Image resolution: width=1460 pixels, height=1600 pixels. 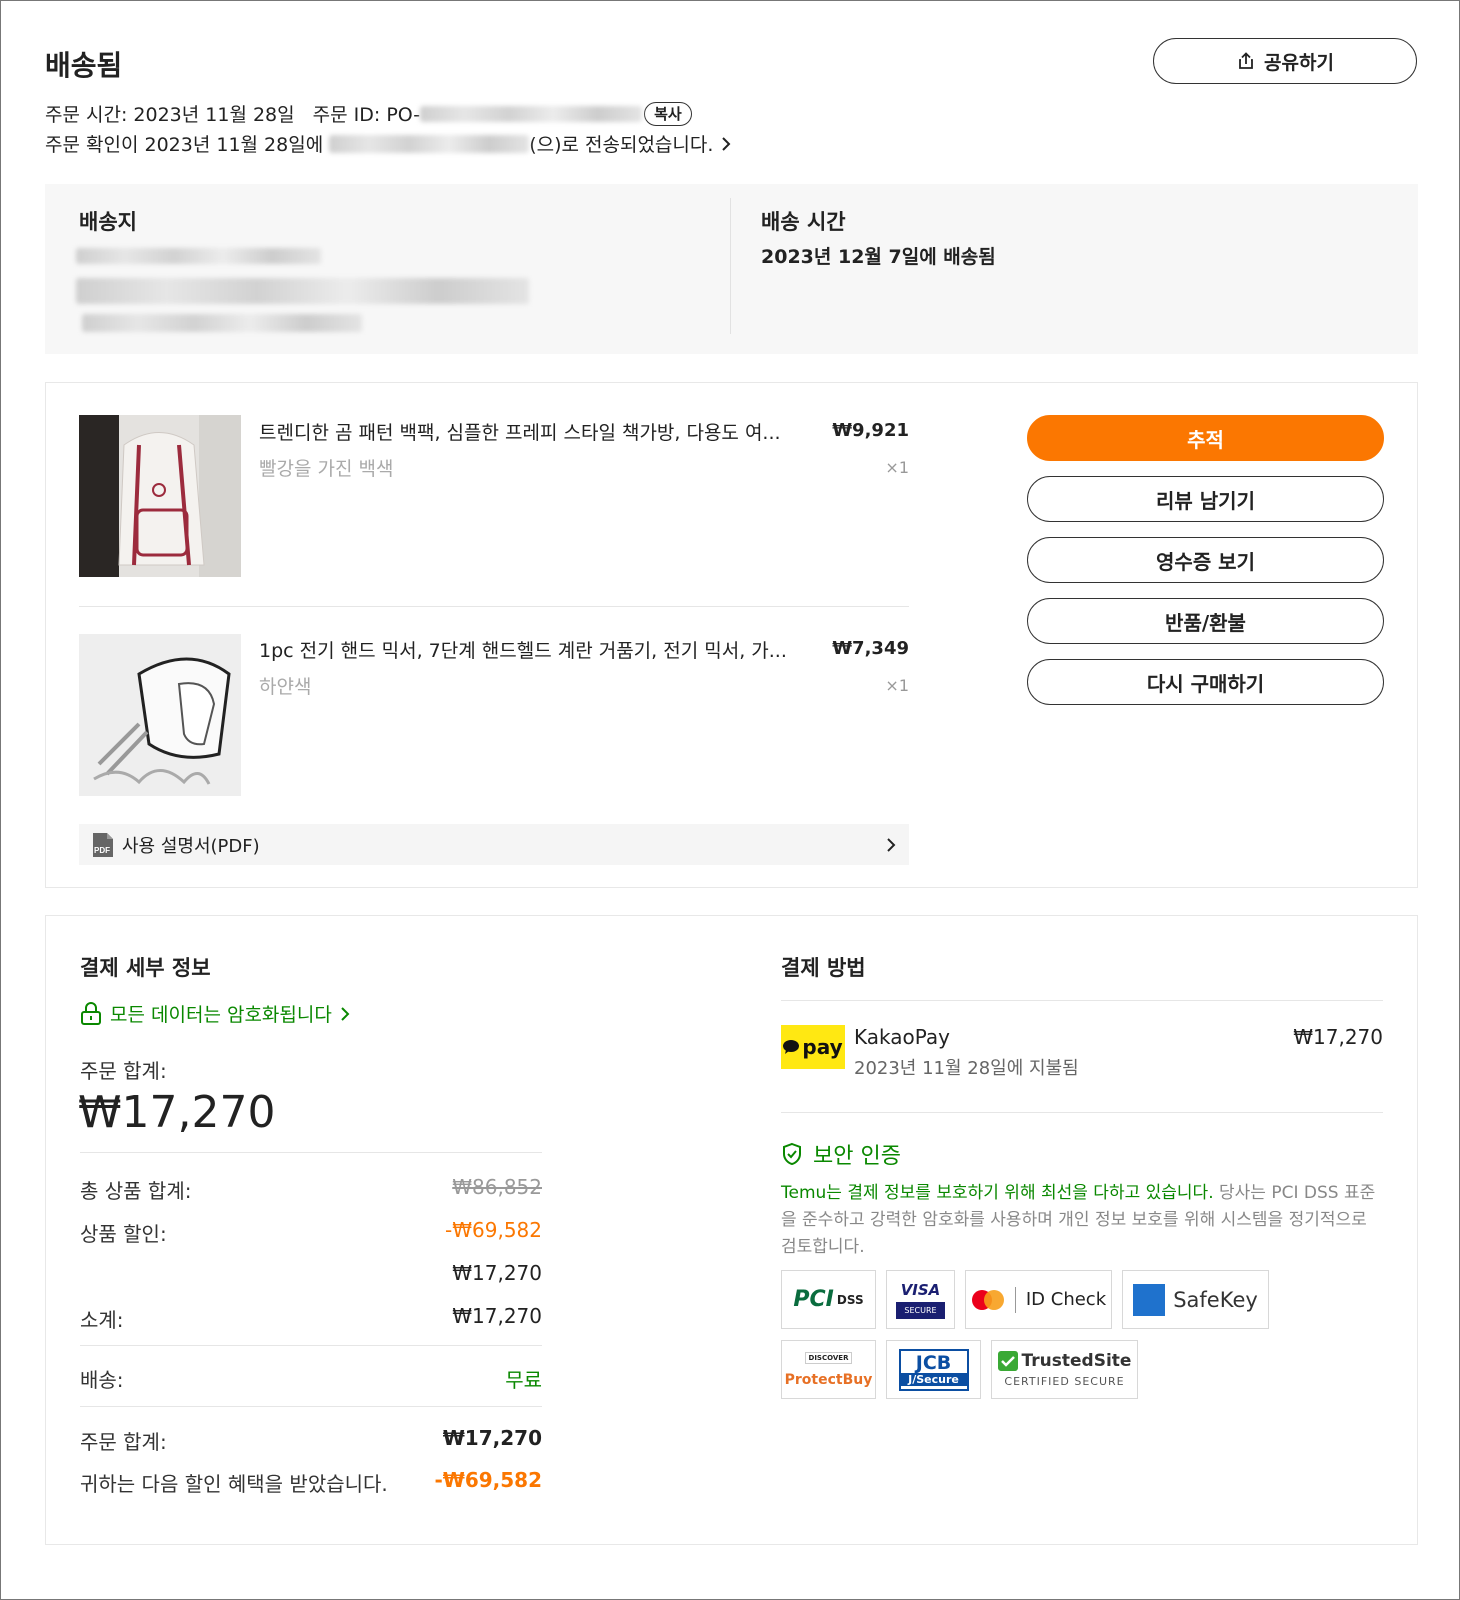 What do you see at coordinates (102, 1380) in the screenshot?
I see `shipping-fee-label: 배송:` at bounding box center [102, 1380].